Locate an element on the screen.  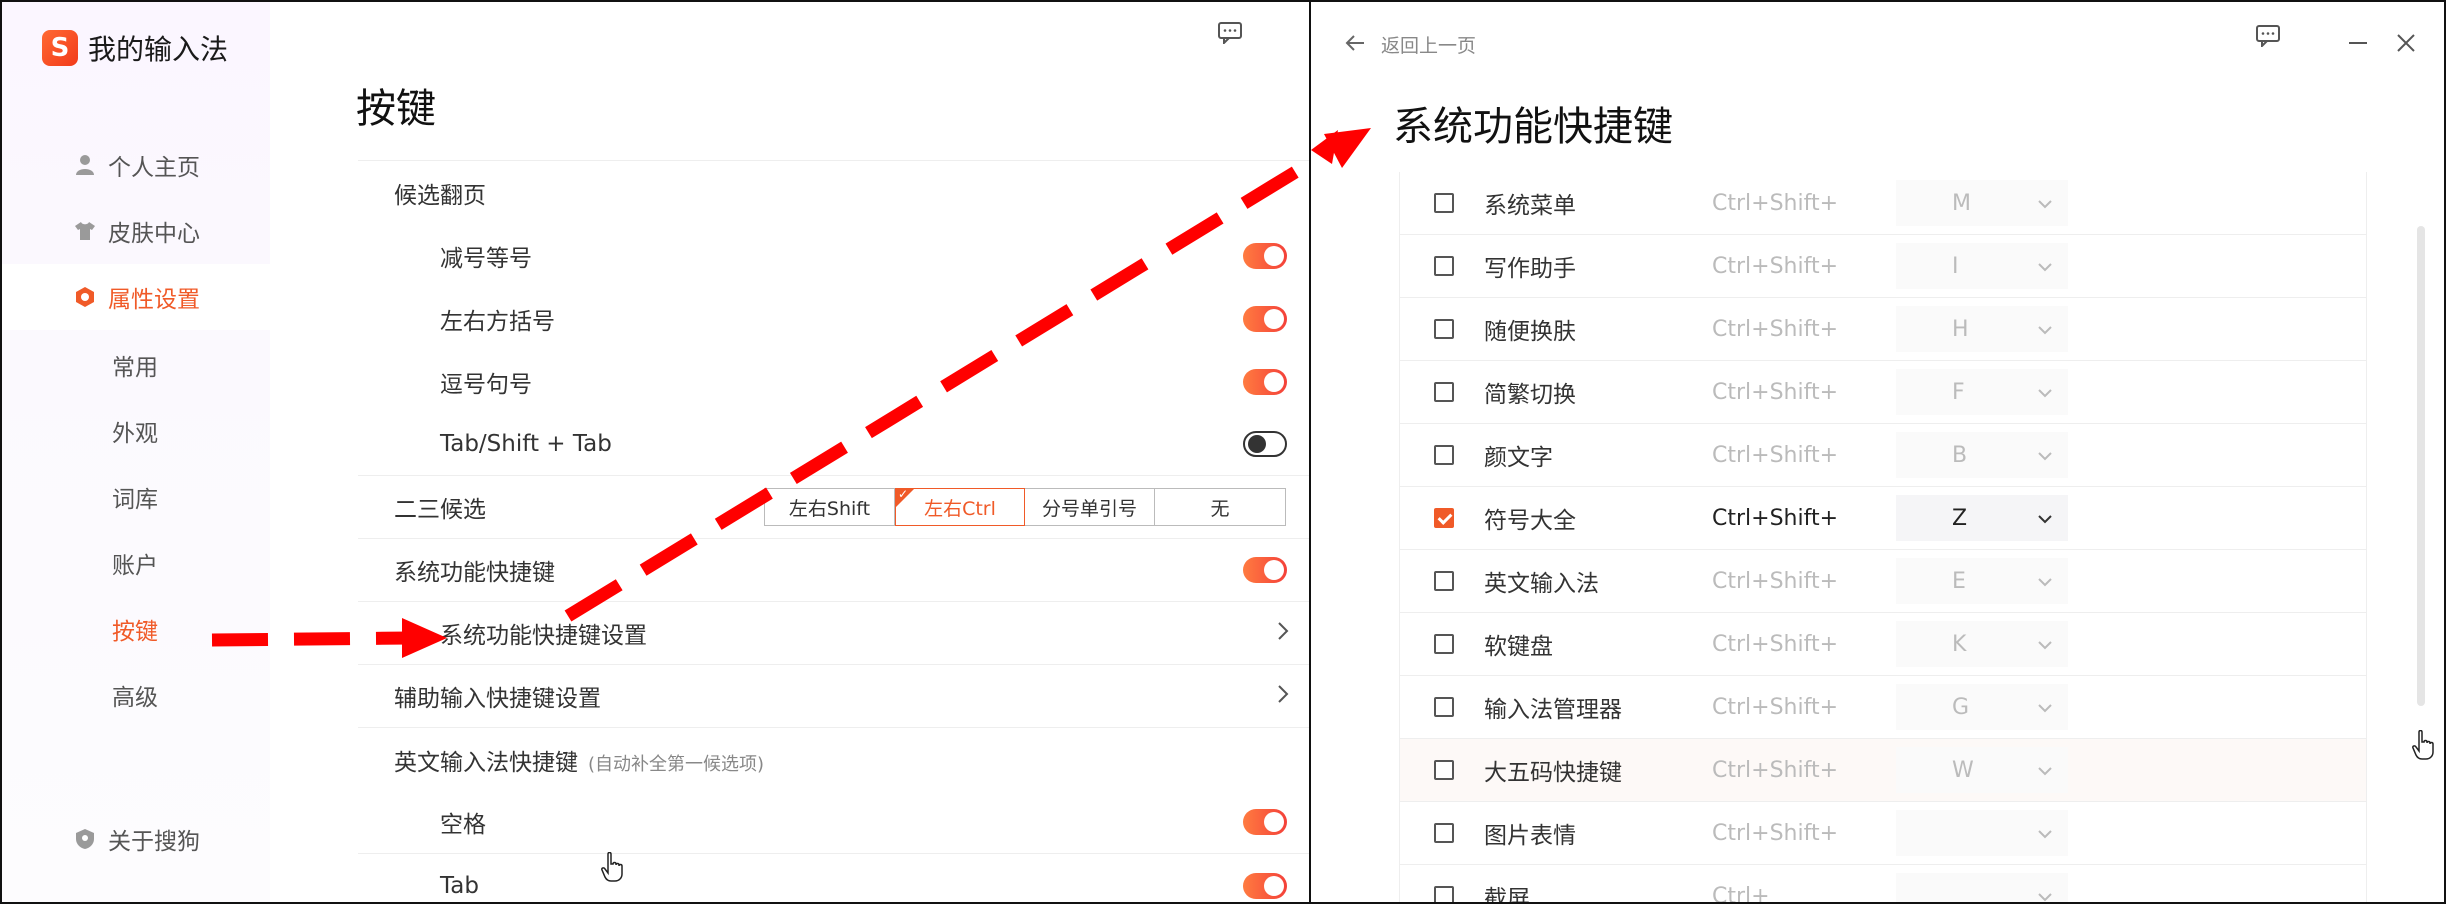
back-button: 返回上一页 is located at coordinates (1410, 44).